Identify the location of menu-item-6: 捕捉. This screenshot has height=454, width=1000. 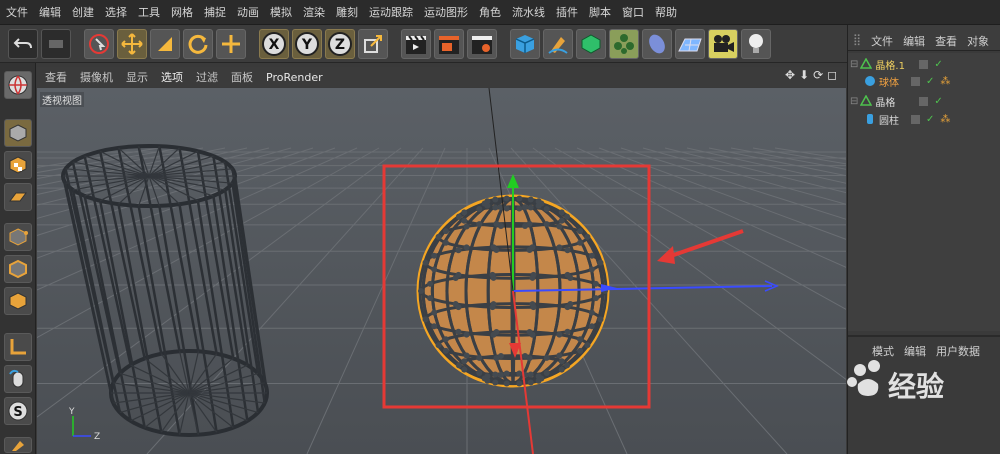
(215, 12).